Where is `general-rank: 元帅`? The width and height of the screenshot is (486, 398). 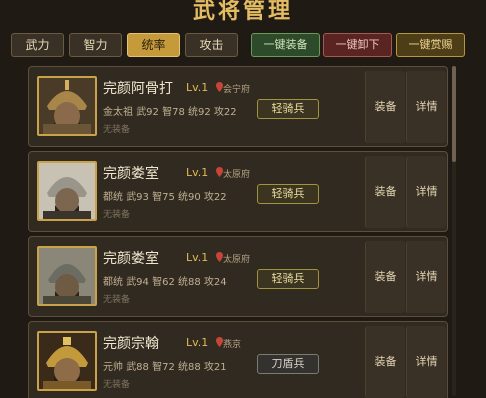 general-rank: 元帅 is located at coordinates (113, 367).